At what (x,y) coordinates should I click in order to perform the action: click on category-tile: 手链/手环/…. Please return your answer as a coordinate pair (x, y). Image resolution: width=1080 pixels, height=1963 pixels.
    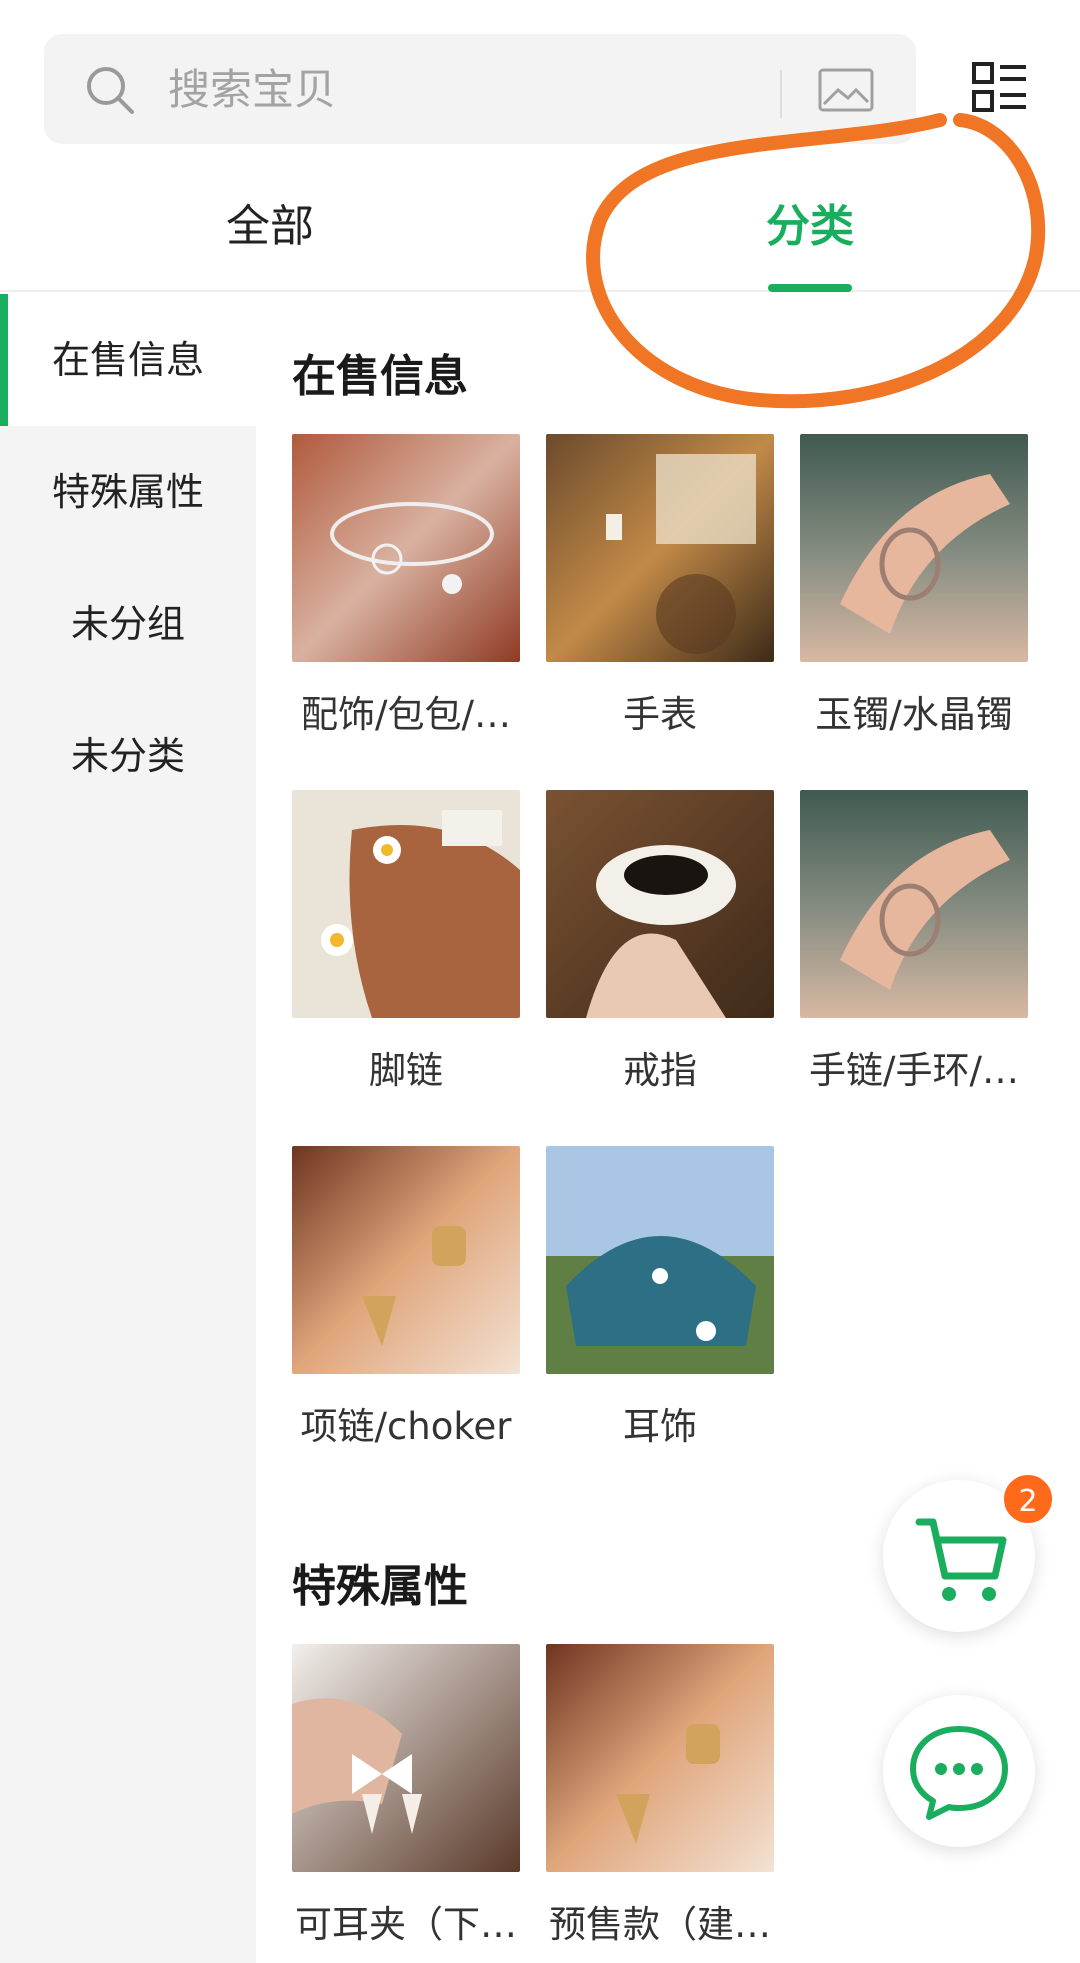
    Looking at the image, I should click on (914, 942).